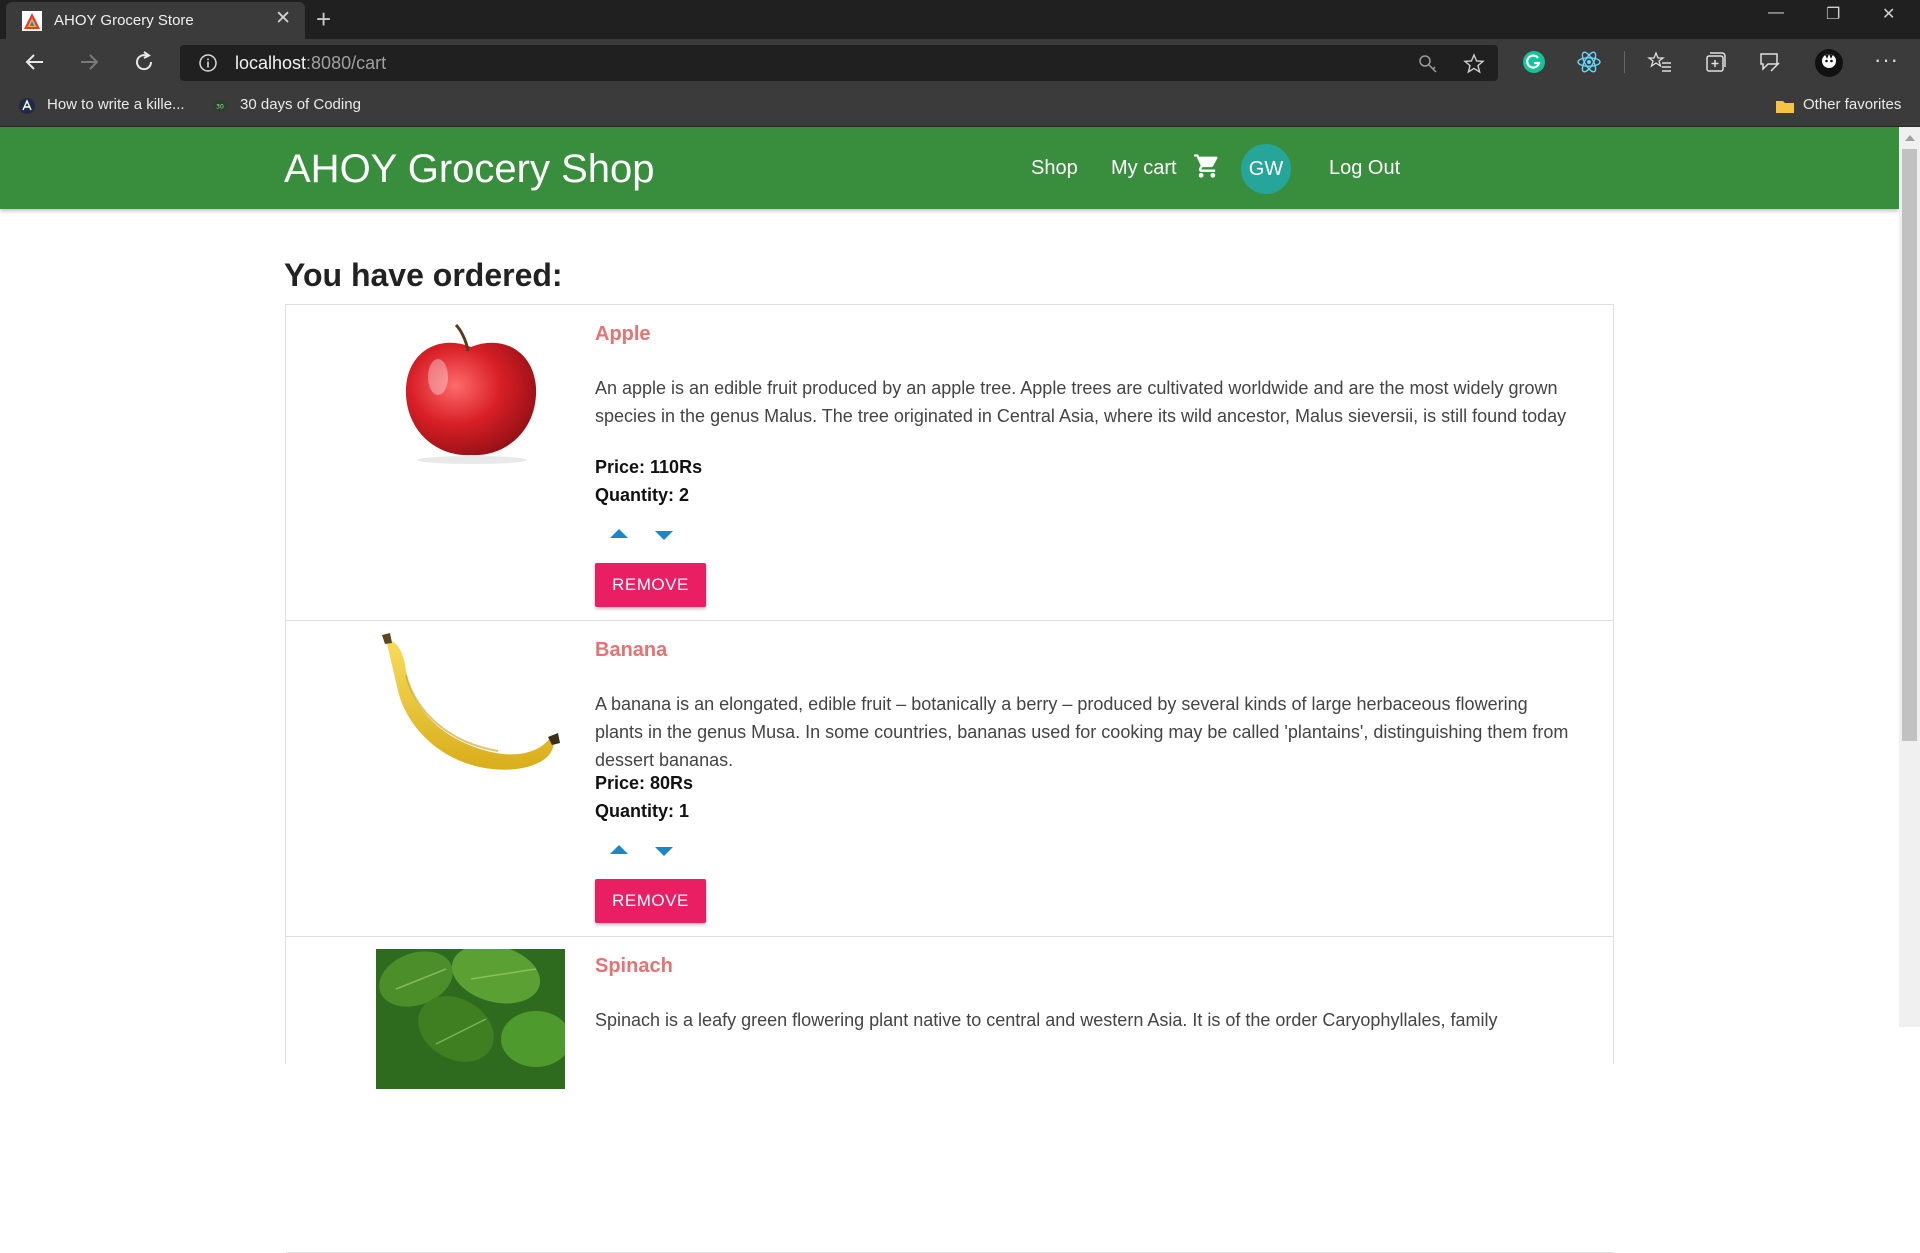 This screenshot has height=1253, width=1920. Describe the element at coordinates (271, 63) in the screenshot. I see `url-host: localhost` at that location.